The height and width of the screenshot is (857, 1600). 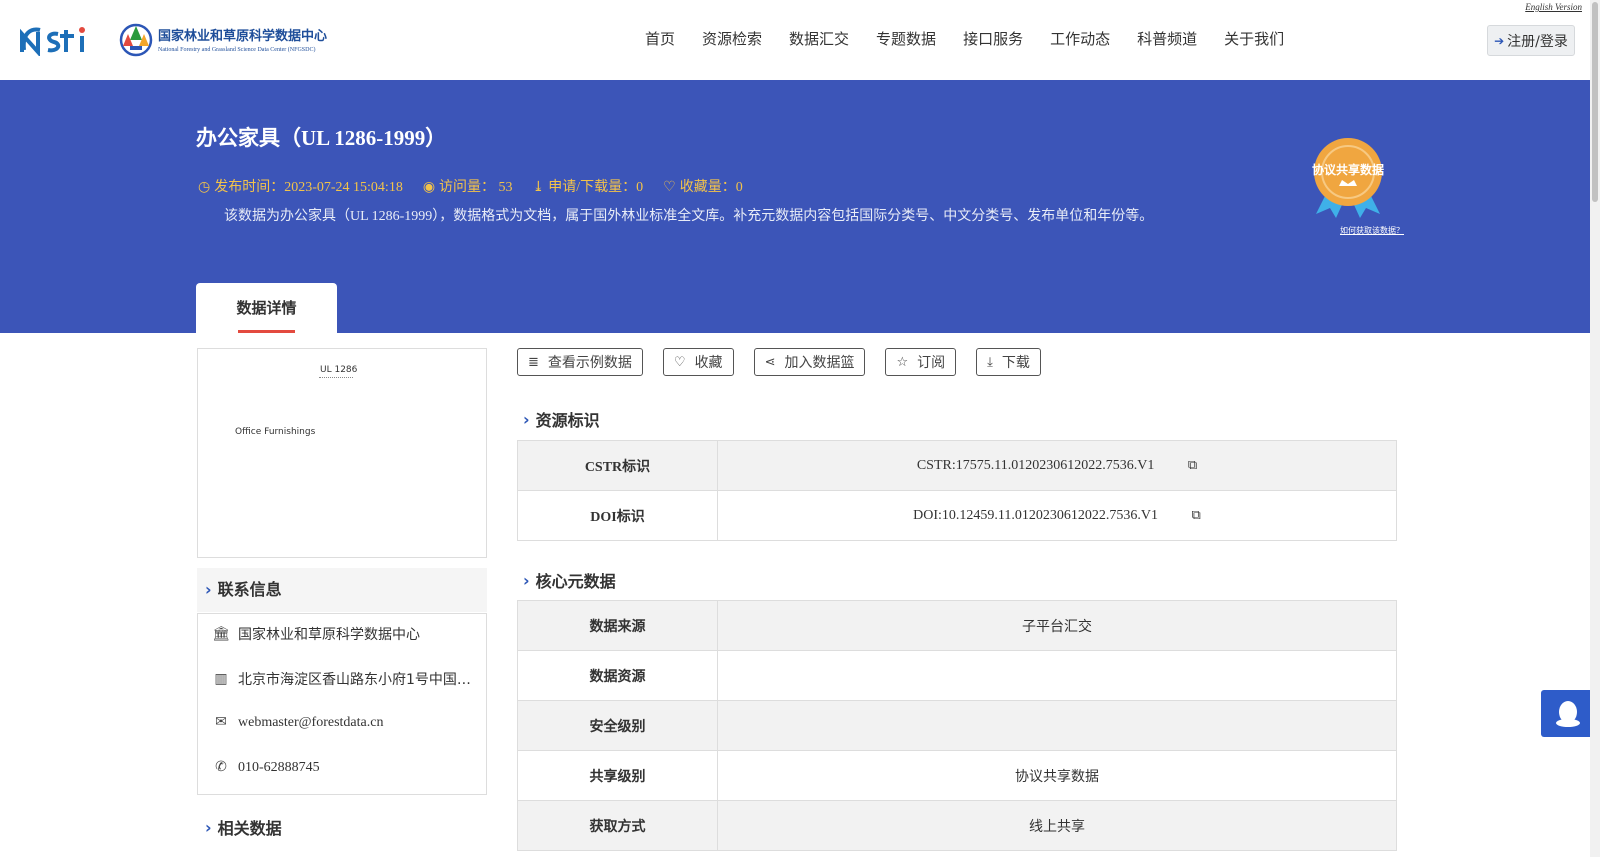 What do you see at coordinates (732, 38) in the screenshot?
I see `nav-item-resource-search: 资源检索` at bounding box center [732, 38].